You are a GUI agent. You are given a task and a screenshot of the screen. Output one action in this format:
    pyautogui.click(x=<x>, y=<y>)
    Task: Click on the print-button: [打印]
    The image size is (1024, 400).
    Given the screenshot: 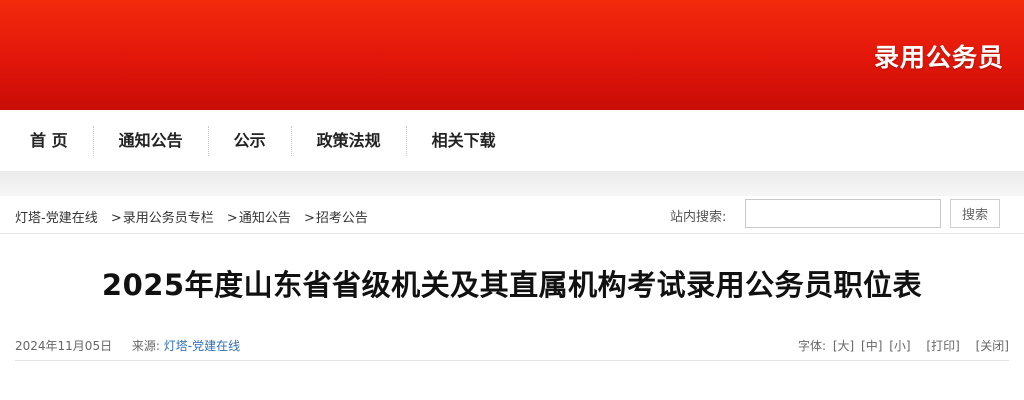 What is the action you would take?
    pyautogui.click(x=942, y=346)
    